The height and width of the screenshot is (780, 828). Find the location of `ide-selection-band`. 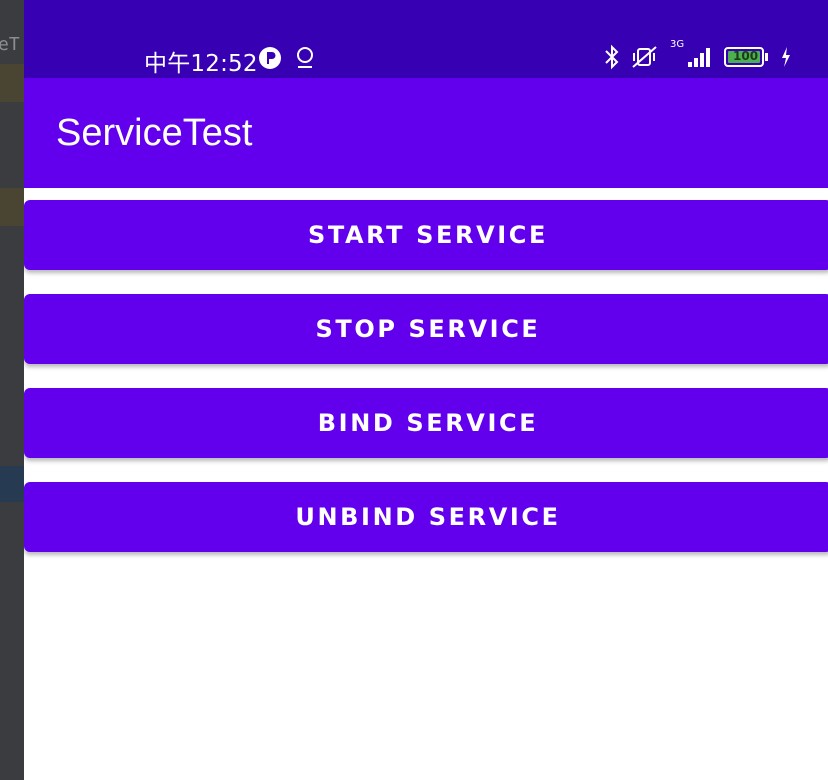

ide-selection-band is located at coordinates (12, 484).